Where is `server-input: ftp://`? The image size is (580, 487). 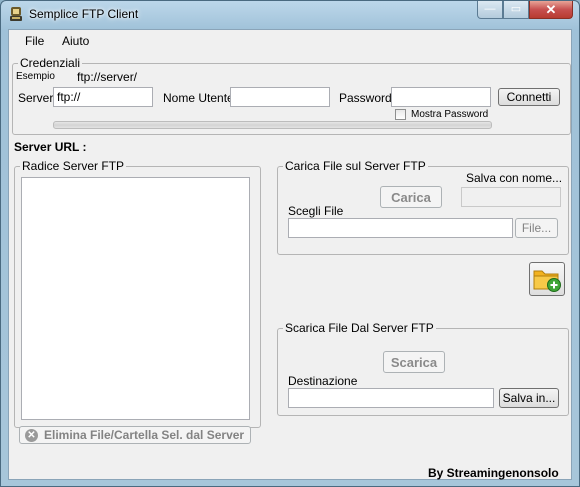
server-input: ftp:// is located at coordinates (103, 97).